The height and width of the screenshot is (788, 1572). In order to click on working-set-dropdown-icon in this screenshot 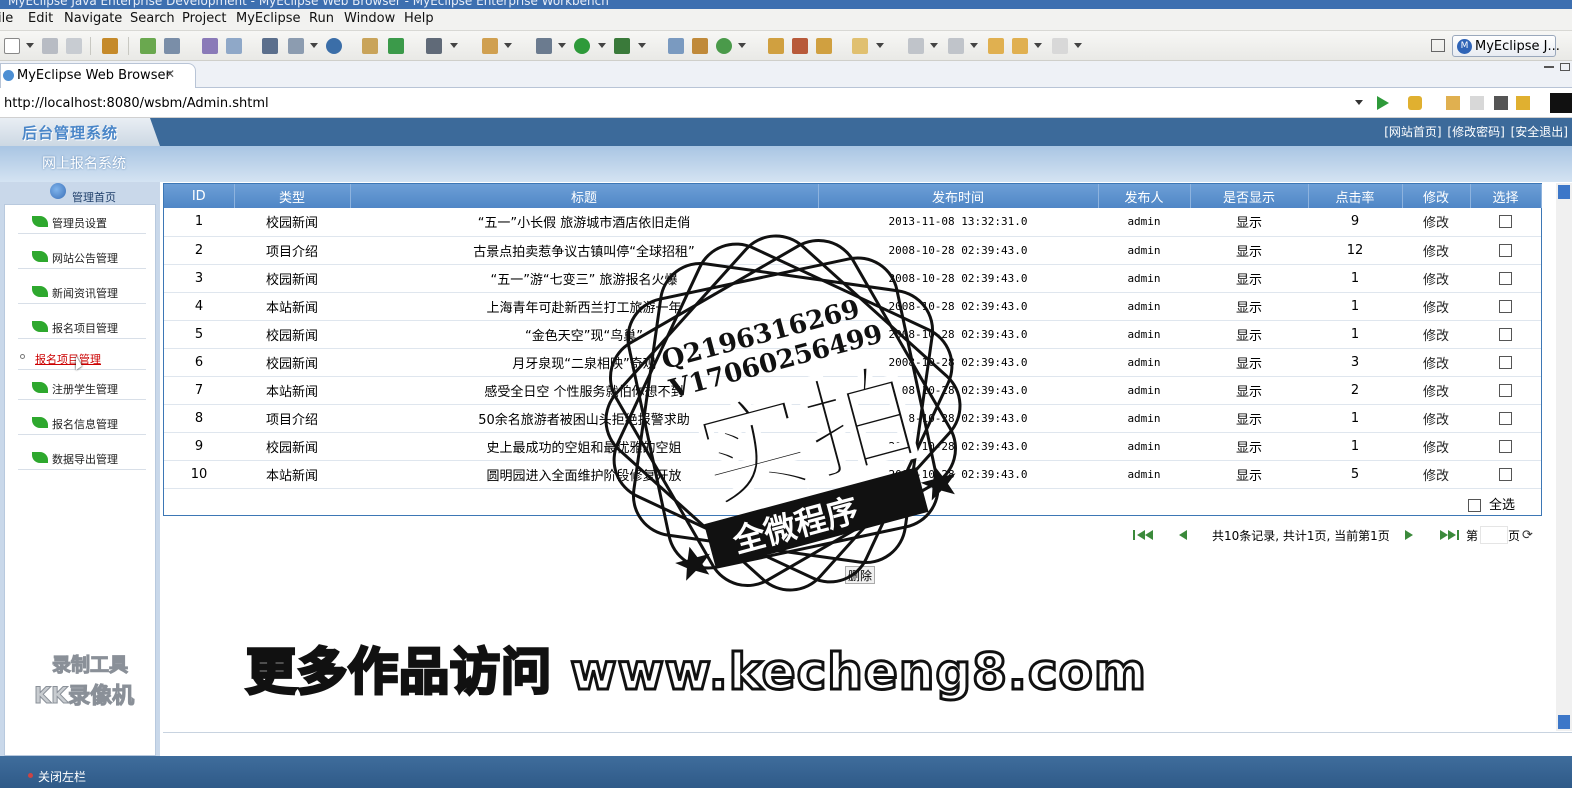, I will do `click(880, 45)`.